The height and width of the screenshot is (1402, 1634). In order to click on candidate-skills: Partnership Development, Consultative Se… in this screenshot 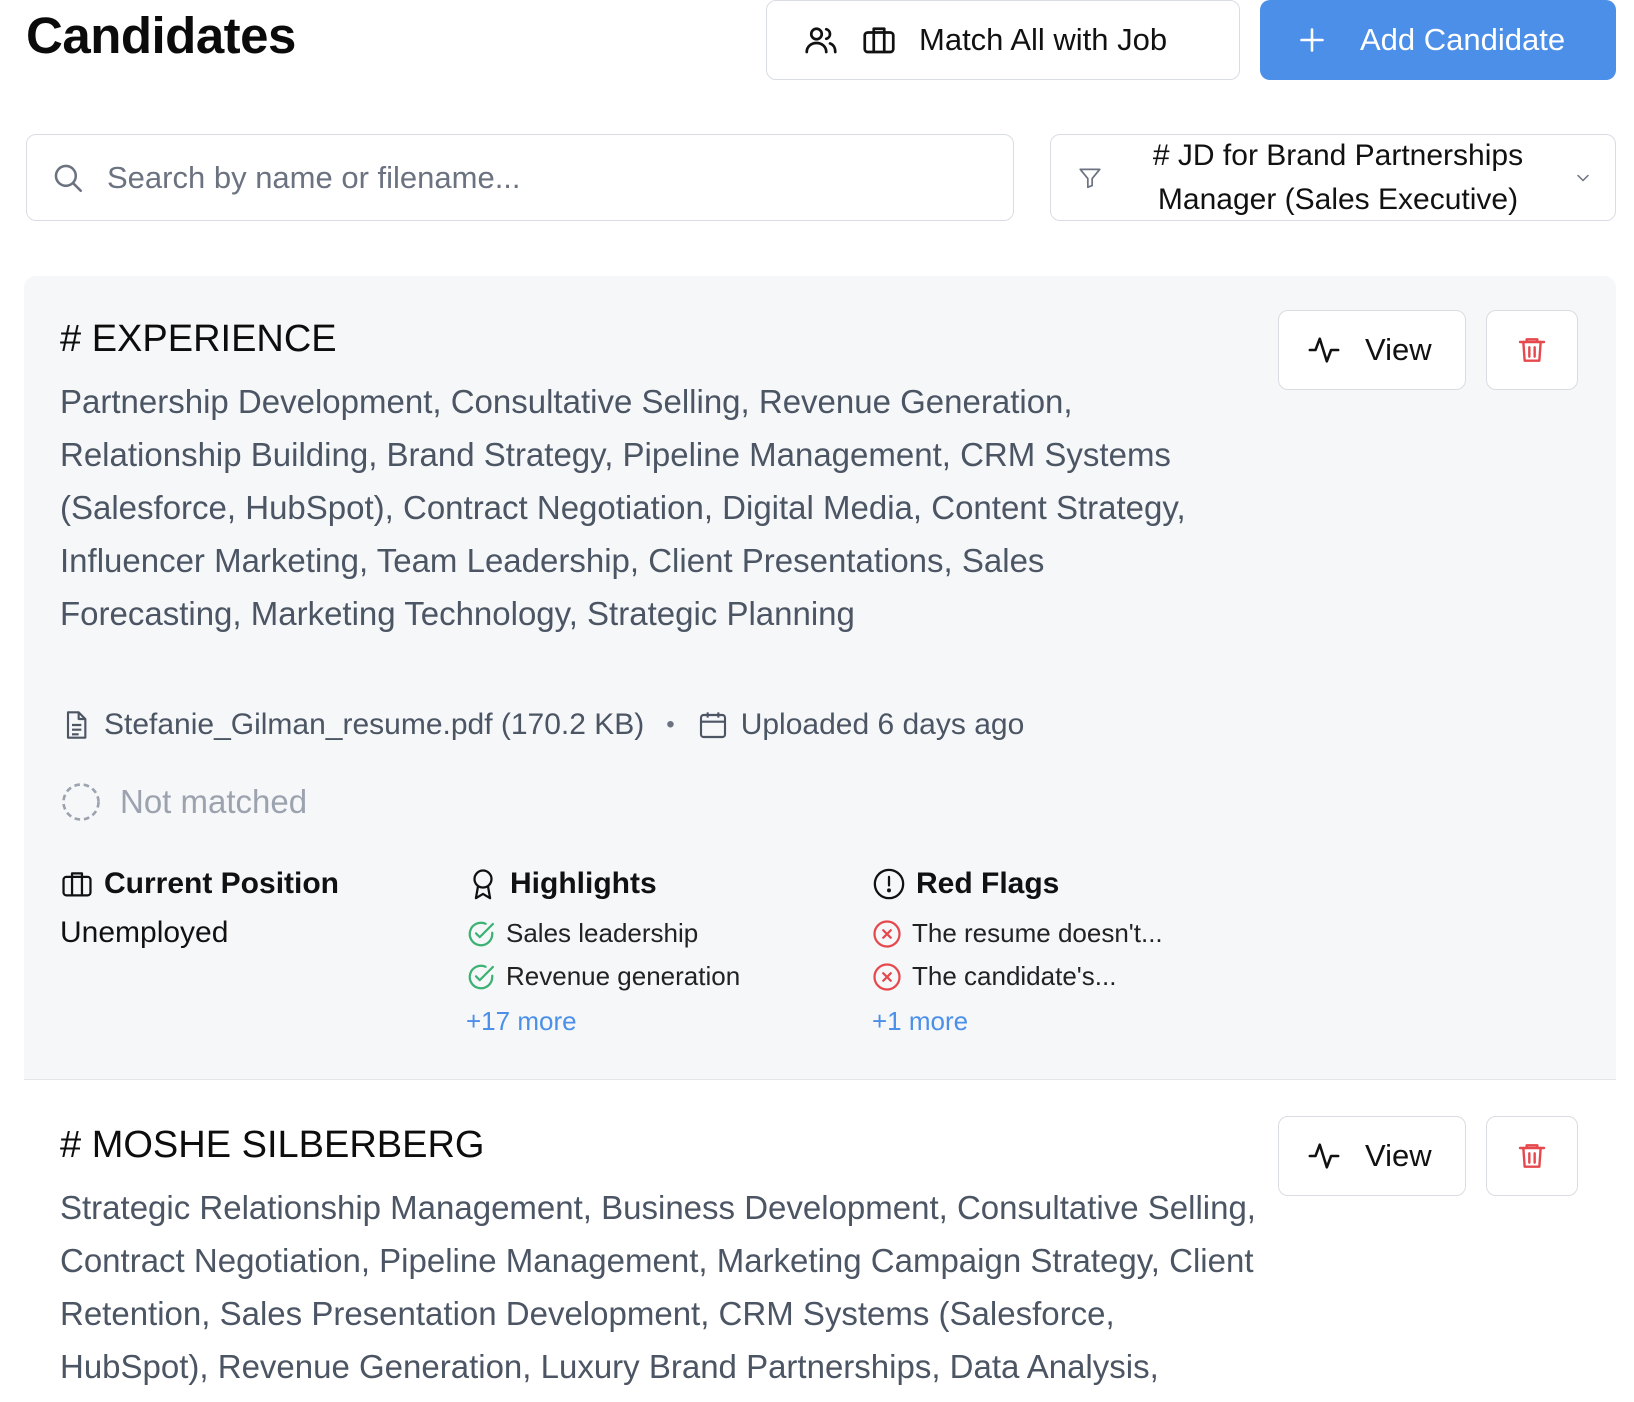, I will do `click(623, 507)`.